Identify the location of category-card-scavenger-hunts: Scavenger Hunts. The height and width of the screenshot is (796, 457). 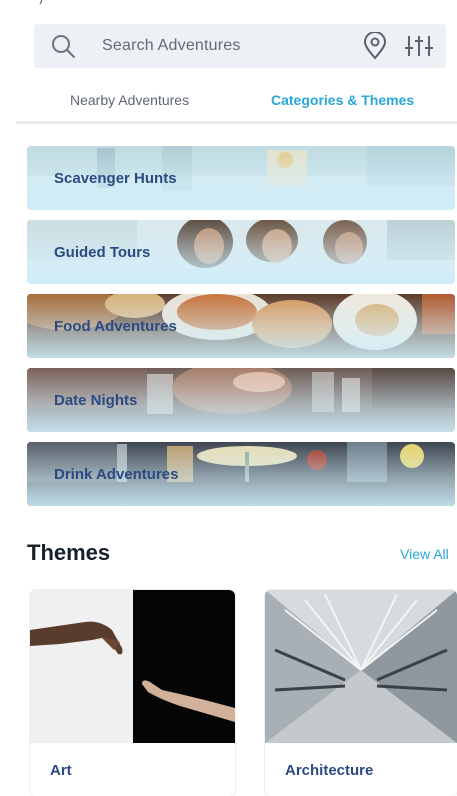
(241, 178).